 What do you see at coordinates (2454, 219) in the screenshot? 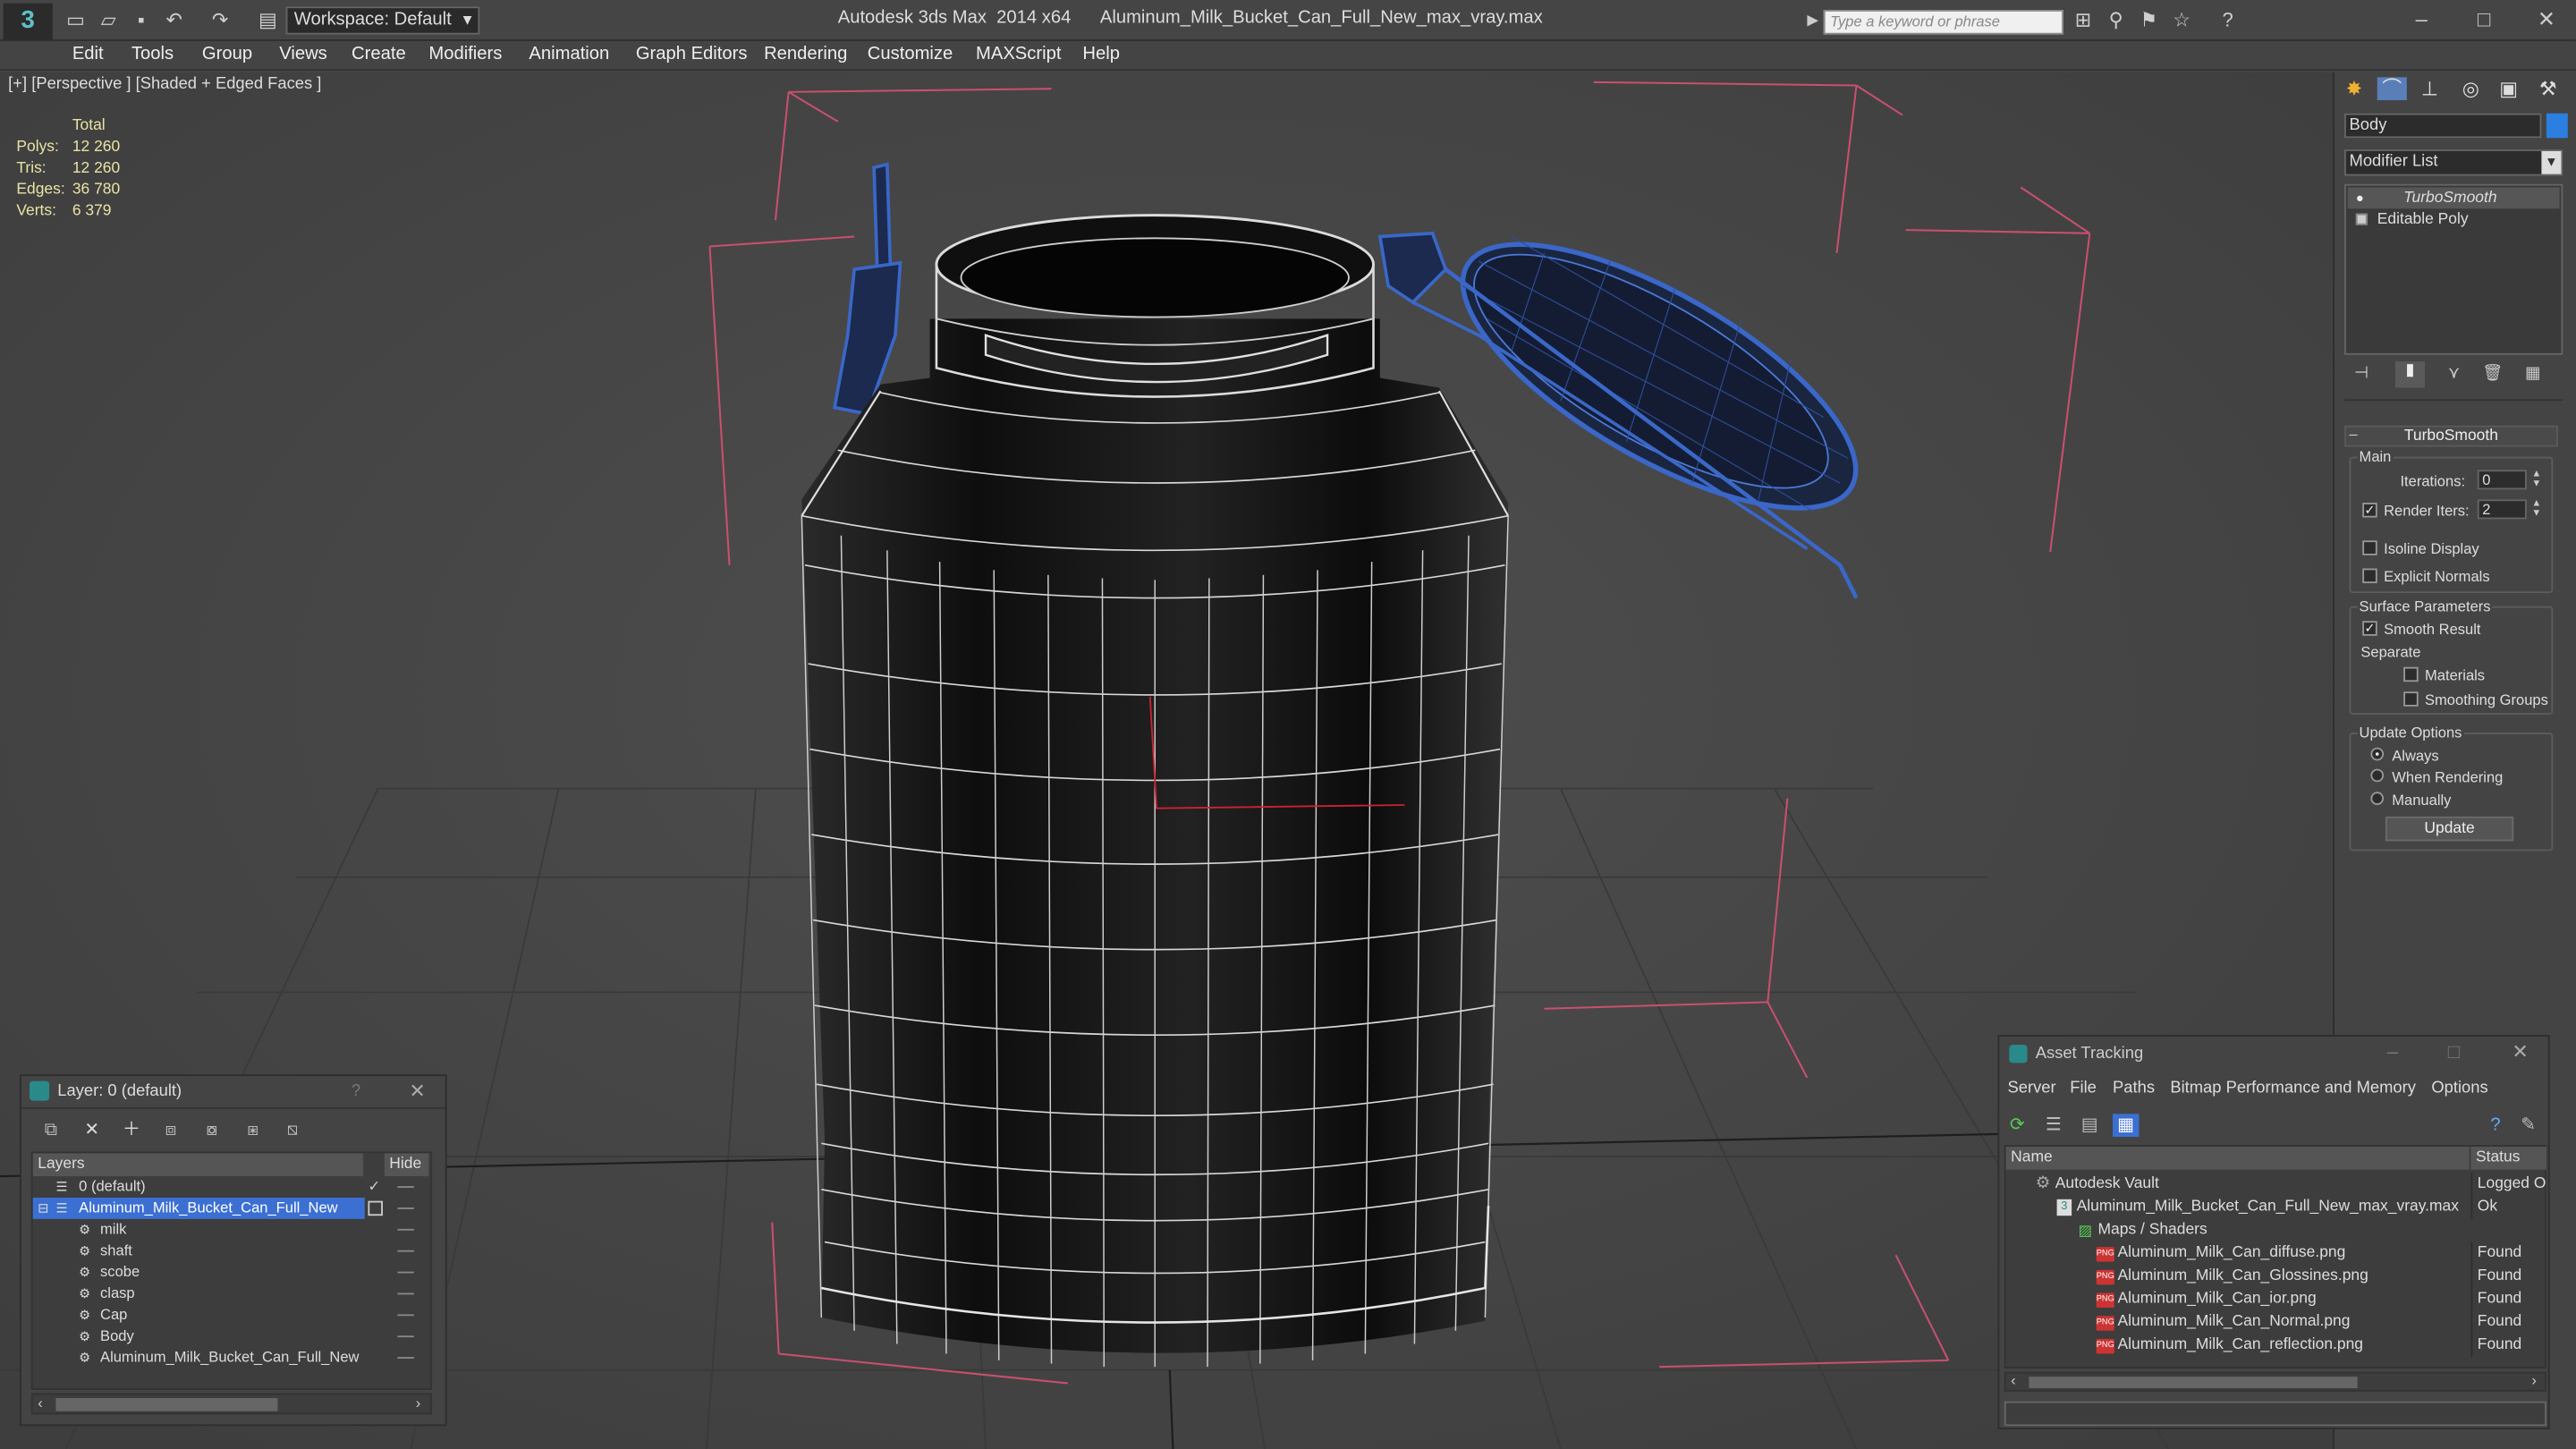
I see `stack-item-editable-poly: Editable Poly` at bounding box center [2454, 219].